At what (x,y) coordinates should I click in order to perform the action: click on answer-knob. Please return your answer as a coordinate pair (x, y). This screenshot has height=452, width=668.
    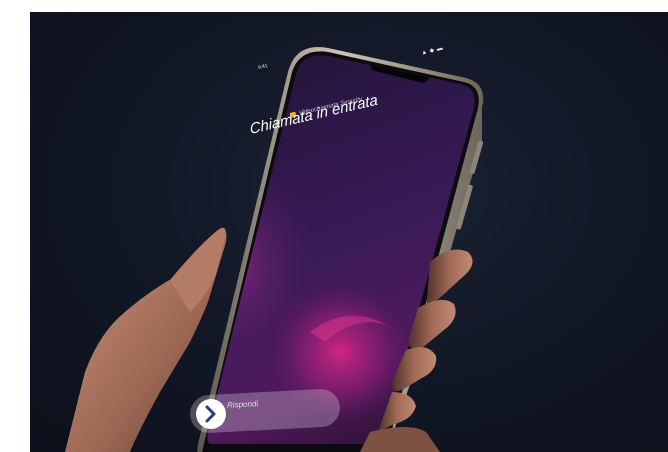
    Looking at the image, I should click on (211, 414).